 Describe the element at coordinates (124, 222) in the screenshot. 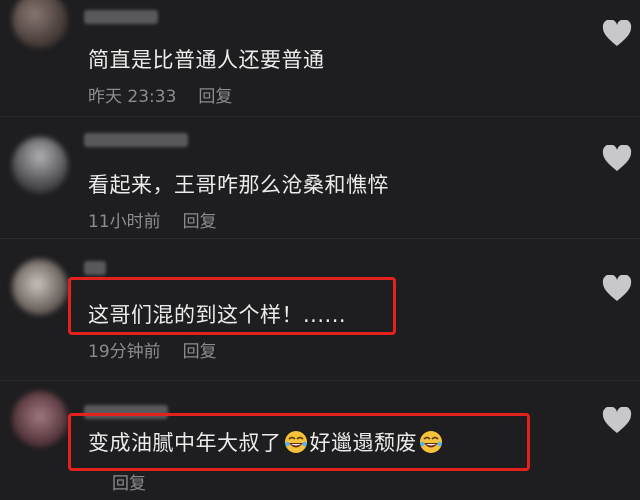

I see `comment-time: 11小时前` at that location.